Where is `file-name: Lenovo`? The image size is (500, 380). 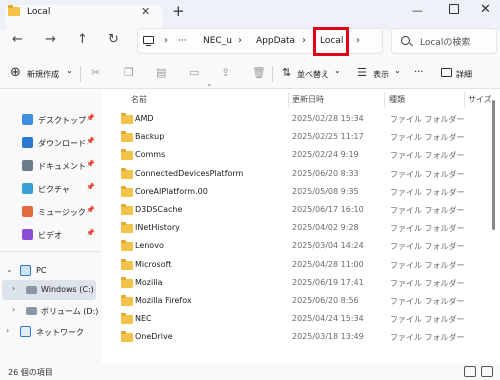 file-name: Lenovo is located at coordinates (149, 246).